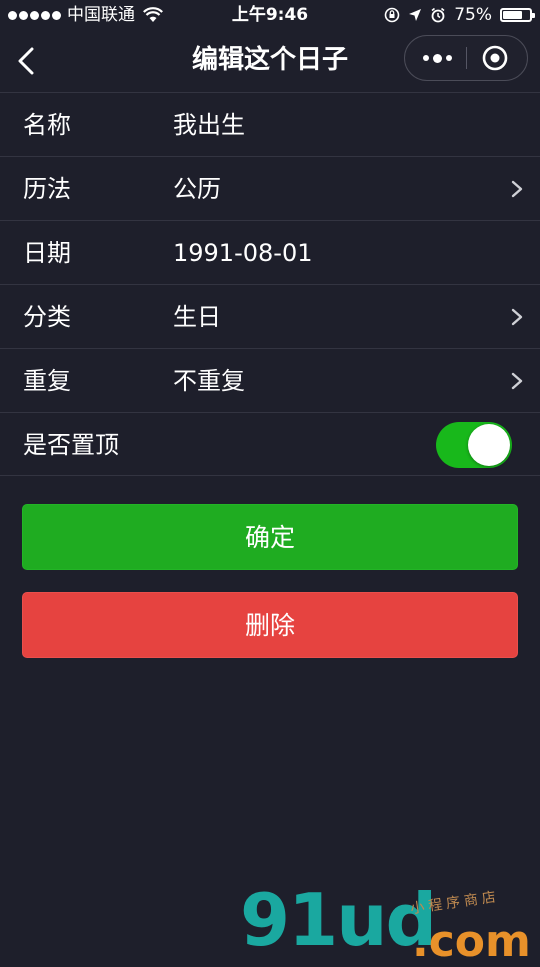 Image resolution: width=540 pixels, height=967 pixels. I want to click on watermark-main: 91ud, so click(338, 920).